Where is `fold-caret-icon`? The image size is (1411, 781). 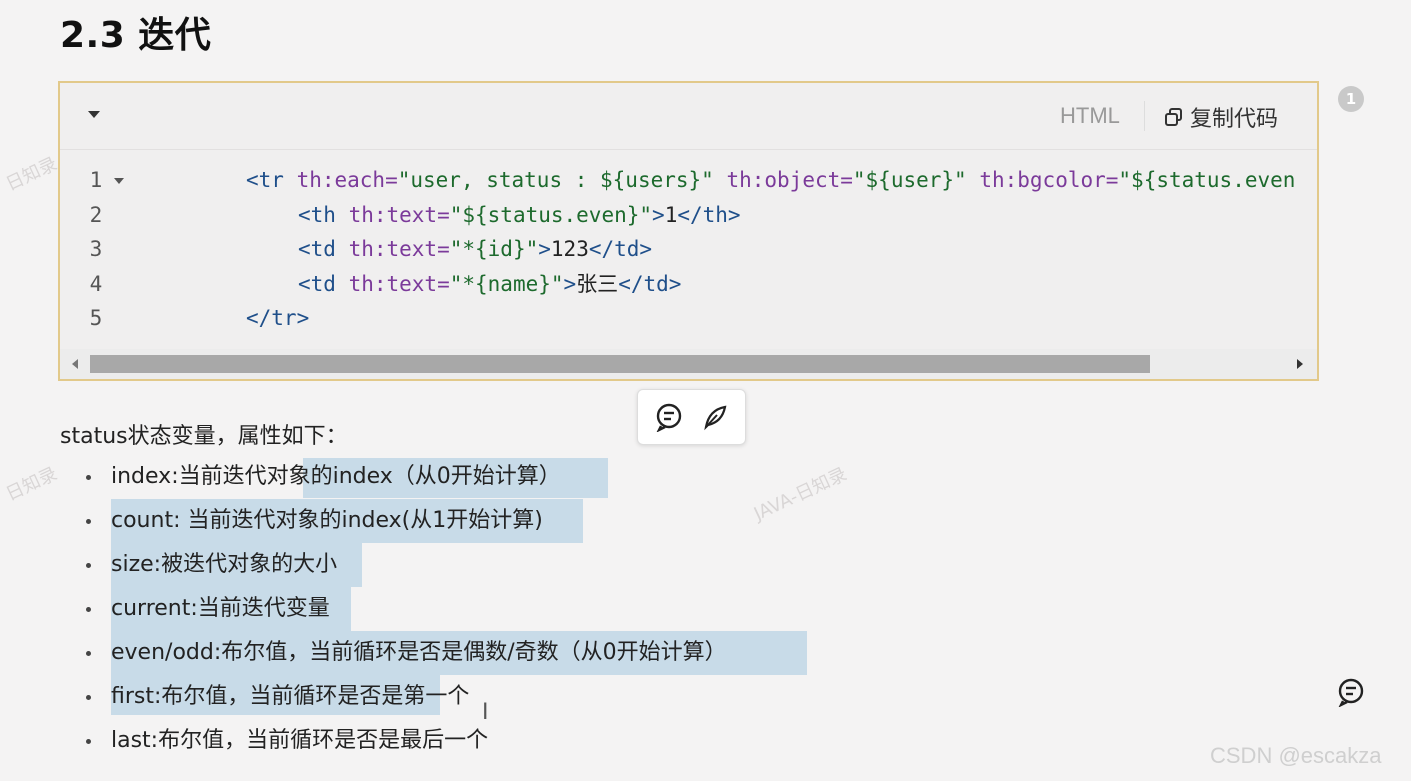 fold-caret-icon is located at coordinates (119, 181).